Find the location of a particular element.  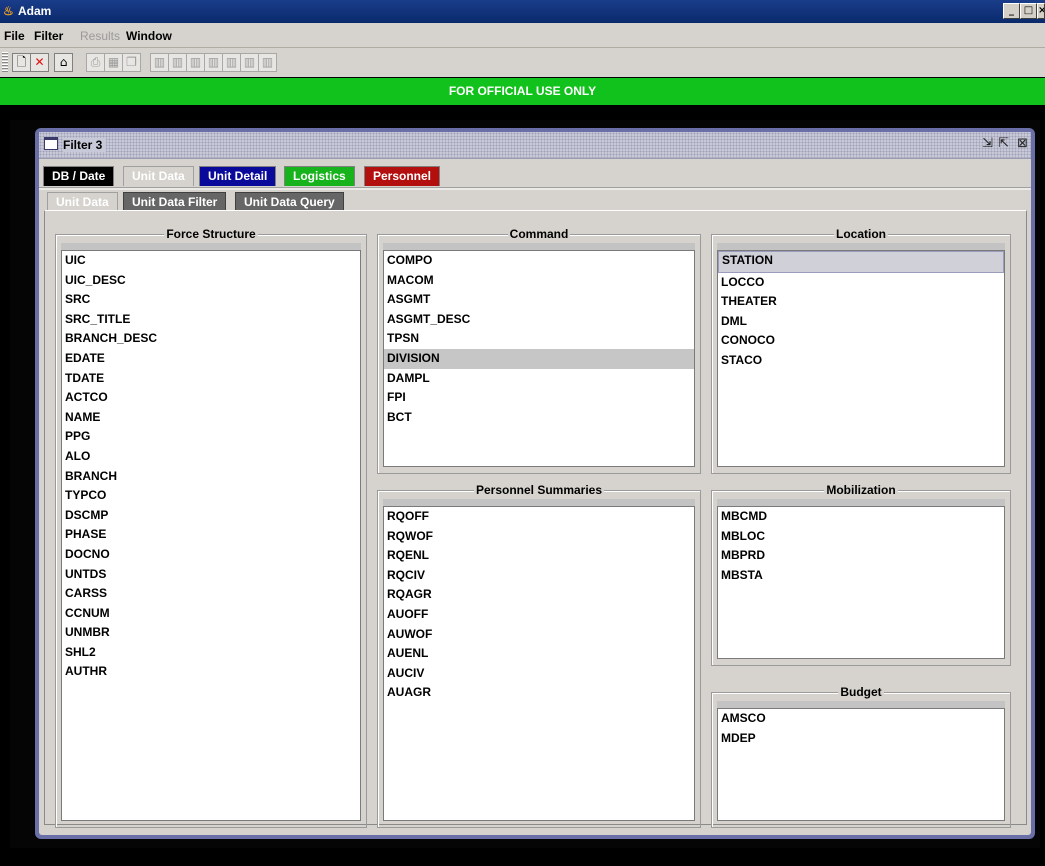

list-item: RQENL is located at coordinates (539, 556).